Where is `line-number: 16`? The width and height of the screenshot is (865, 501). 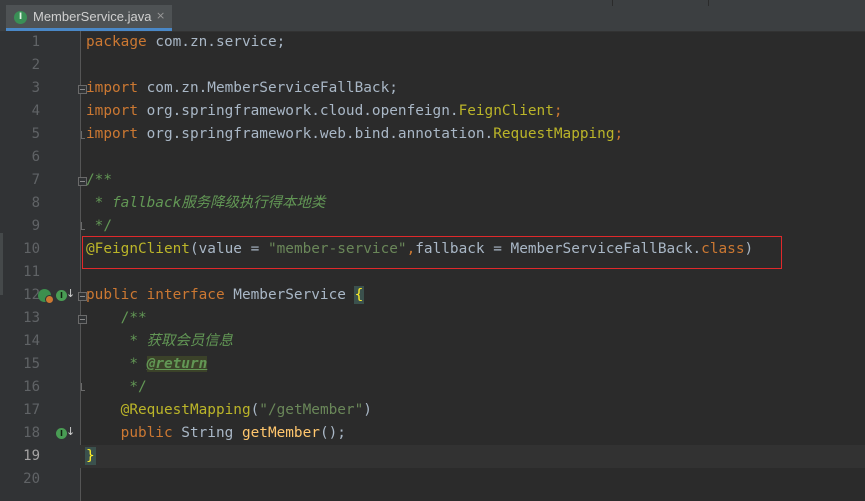
line-number: 16 is located at coordinates (31, 387).